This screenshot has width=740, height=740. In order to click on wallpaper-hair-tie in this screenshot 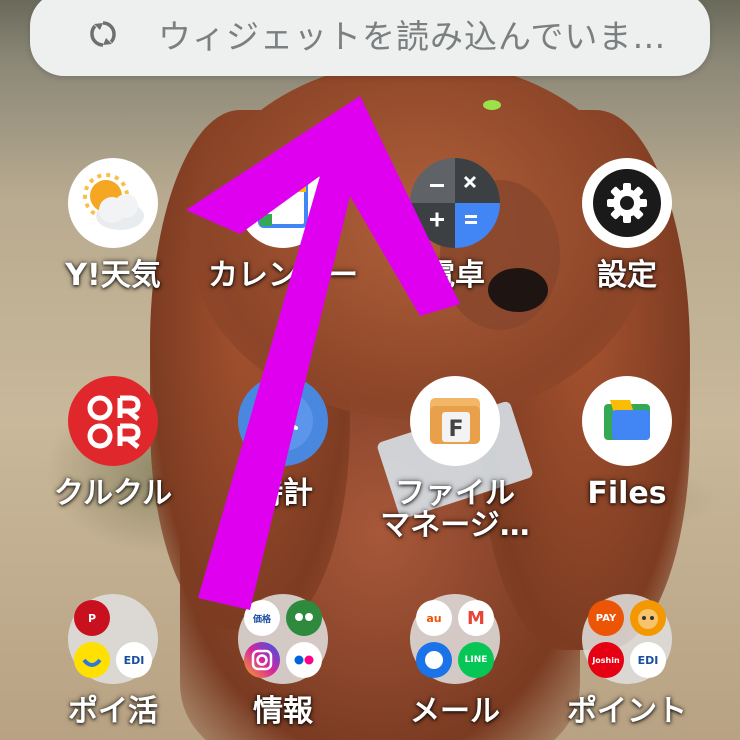, I will do `click(492, 105)`.